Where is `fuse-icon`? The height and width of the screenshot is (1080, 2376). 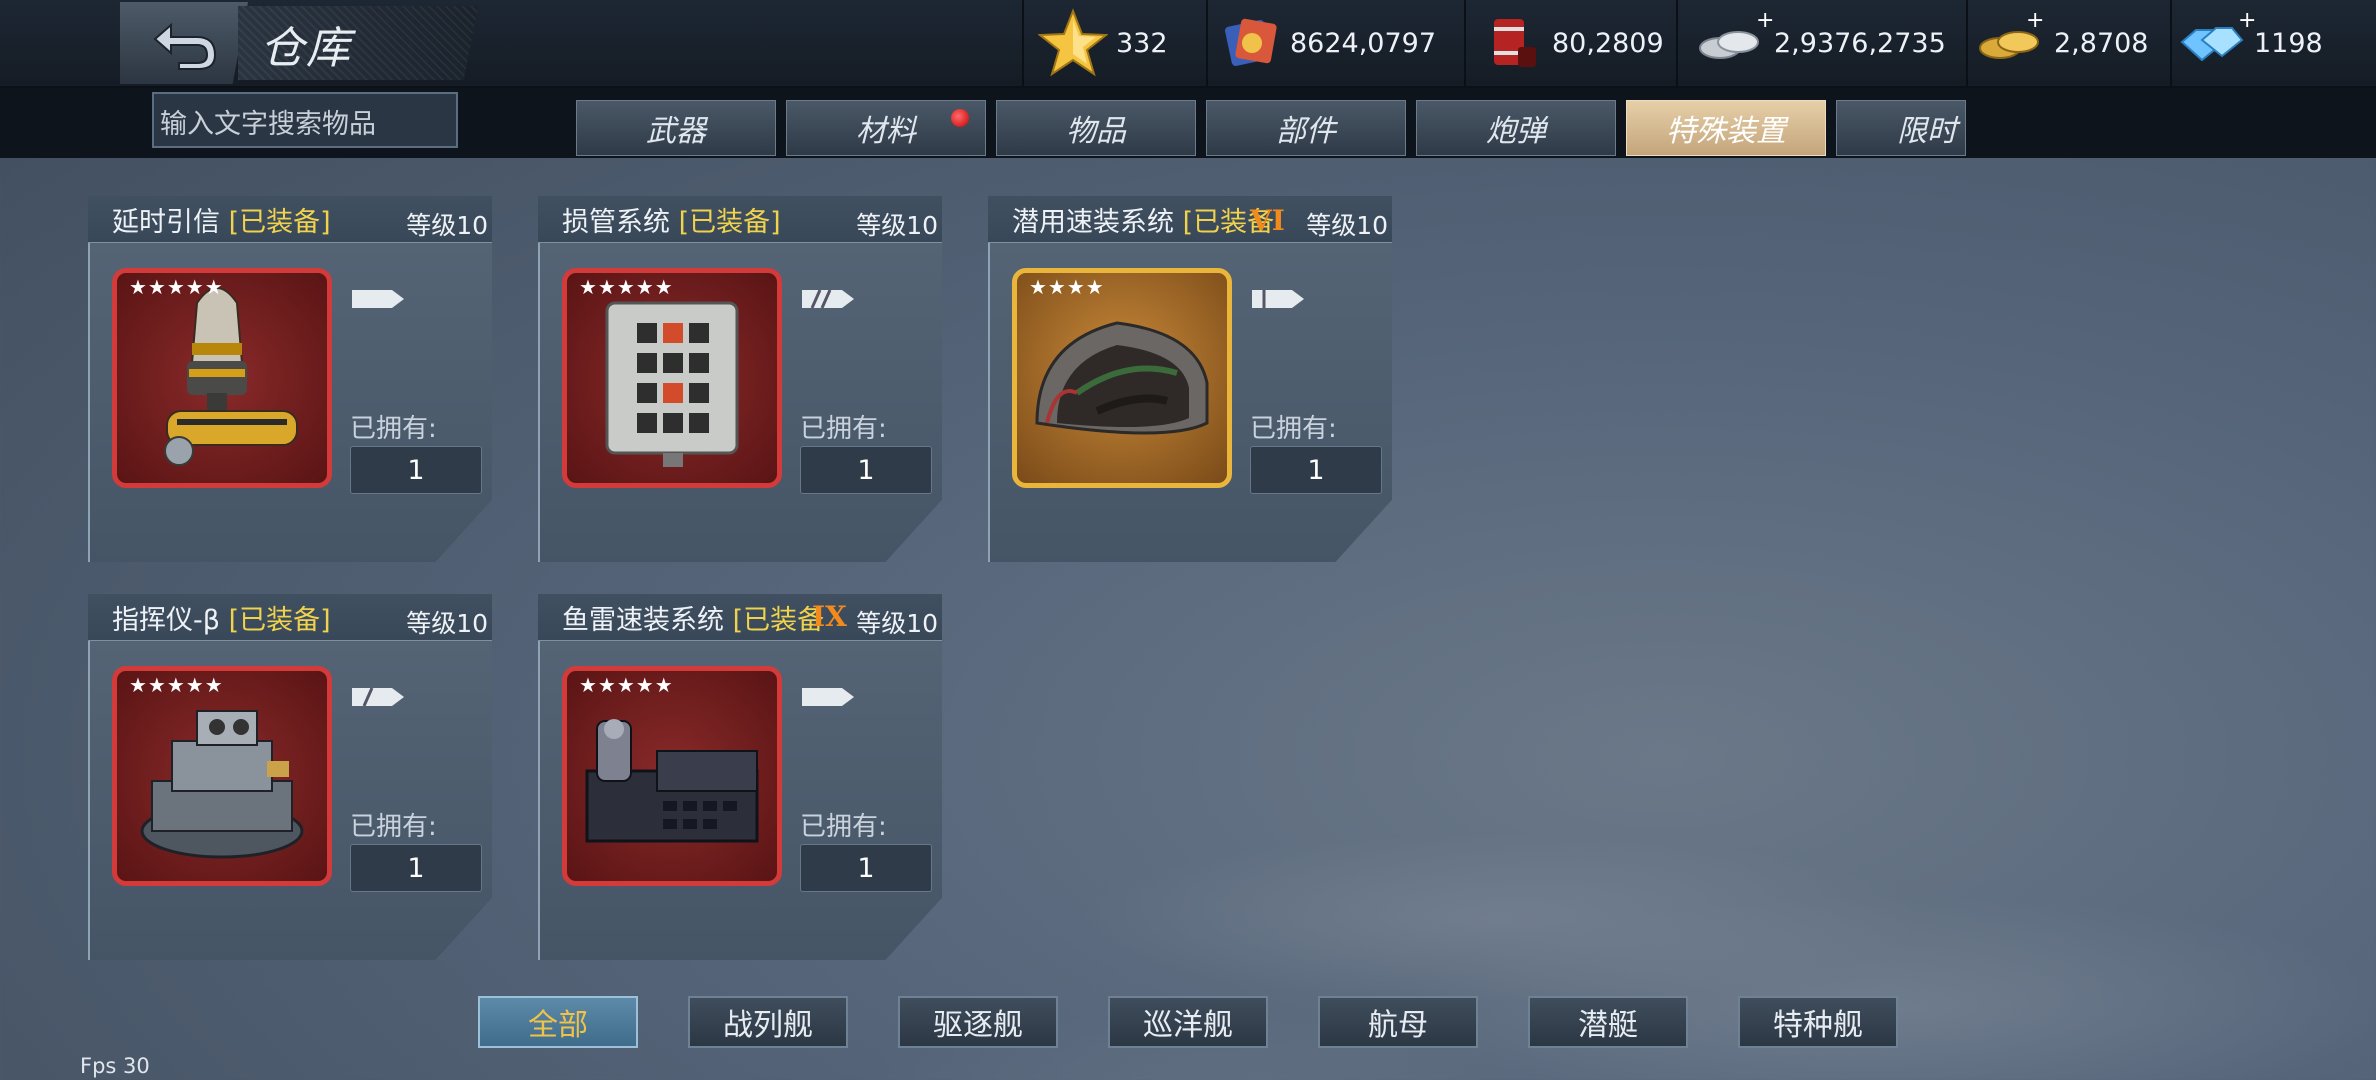 fuse-icon is located at coordinates (231, 376).